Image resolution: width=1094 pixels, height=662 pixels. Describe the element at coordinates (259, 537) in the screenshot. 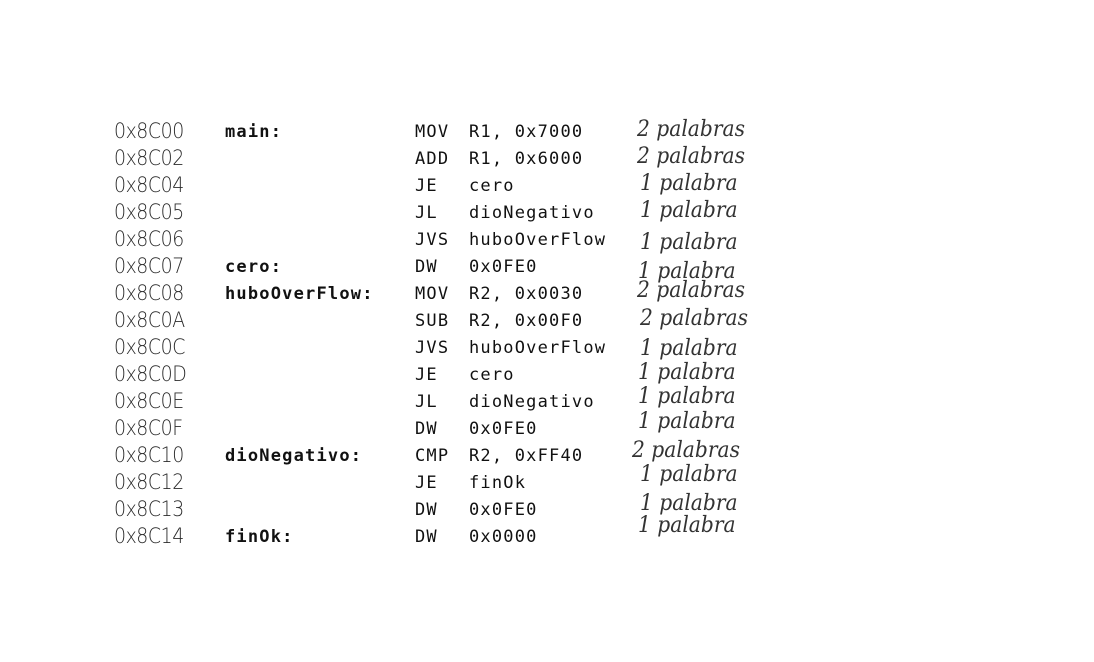

I see `code-label: finOk:` at that location.